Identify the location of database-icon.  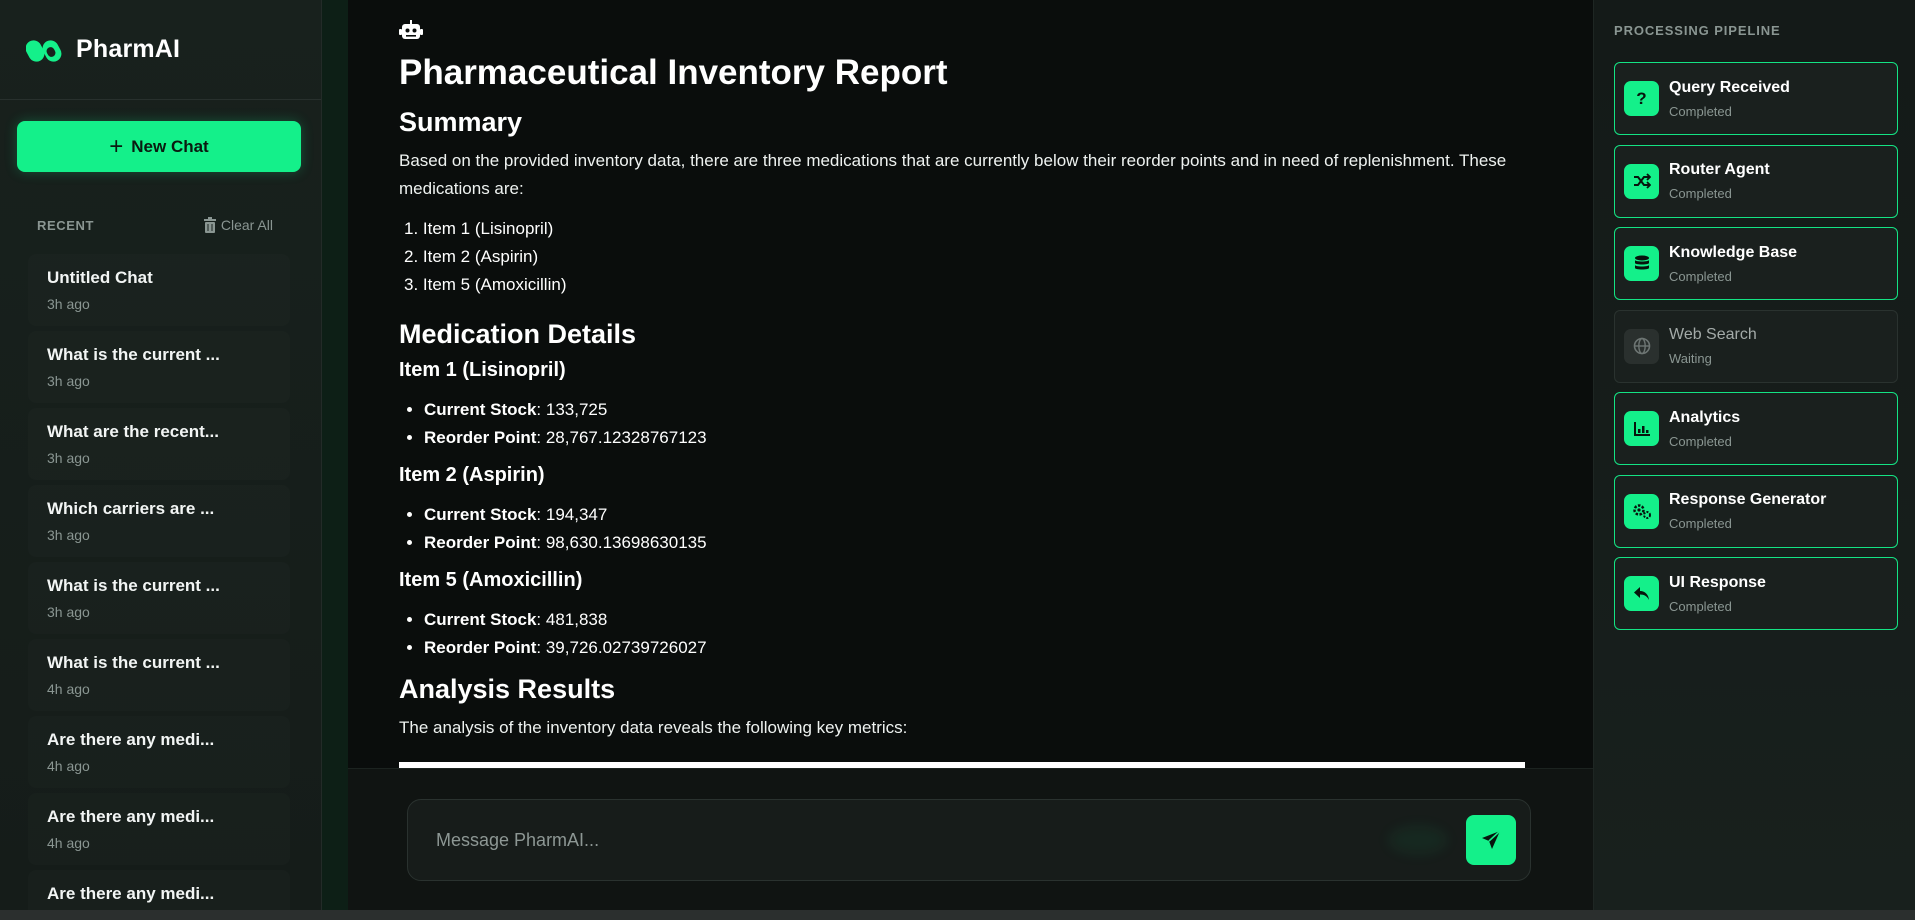
(1641, 263).